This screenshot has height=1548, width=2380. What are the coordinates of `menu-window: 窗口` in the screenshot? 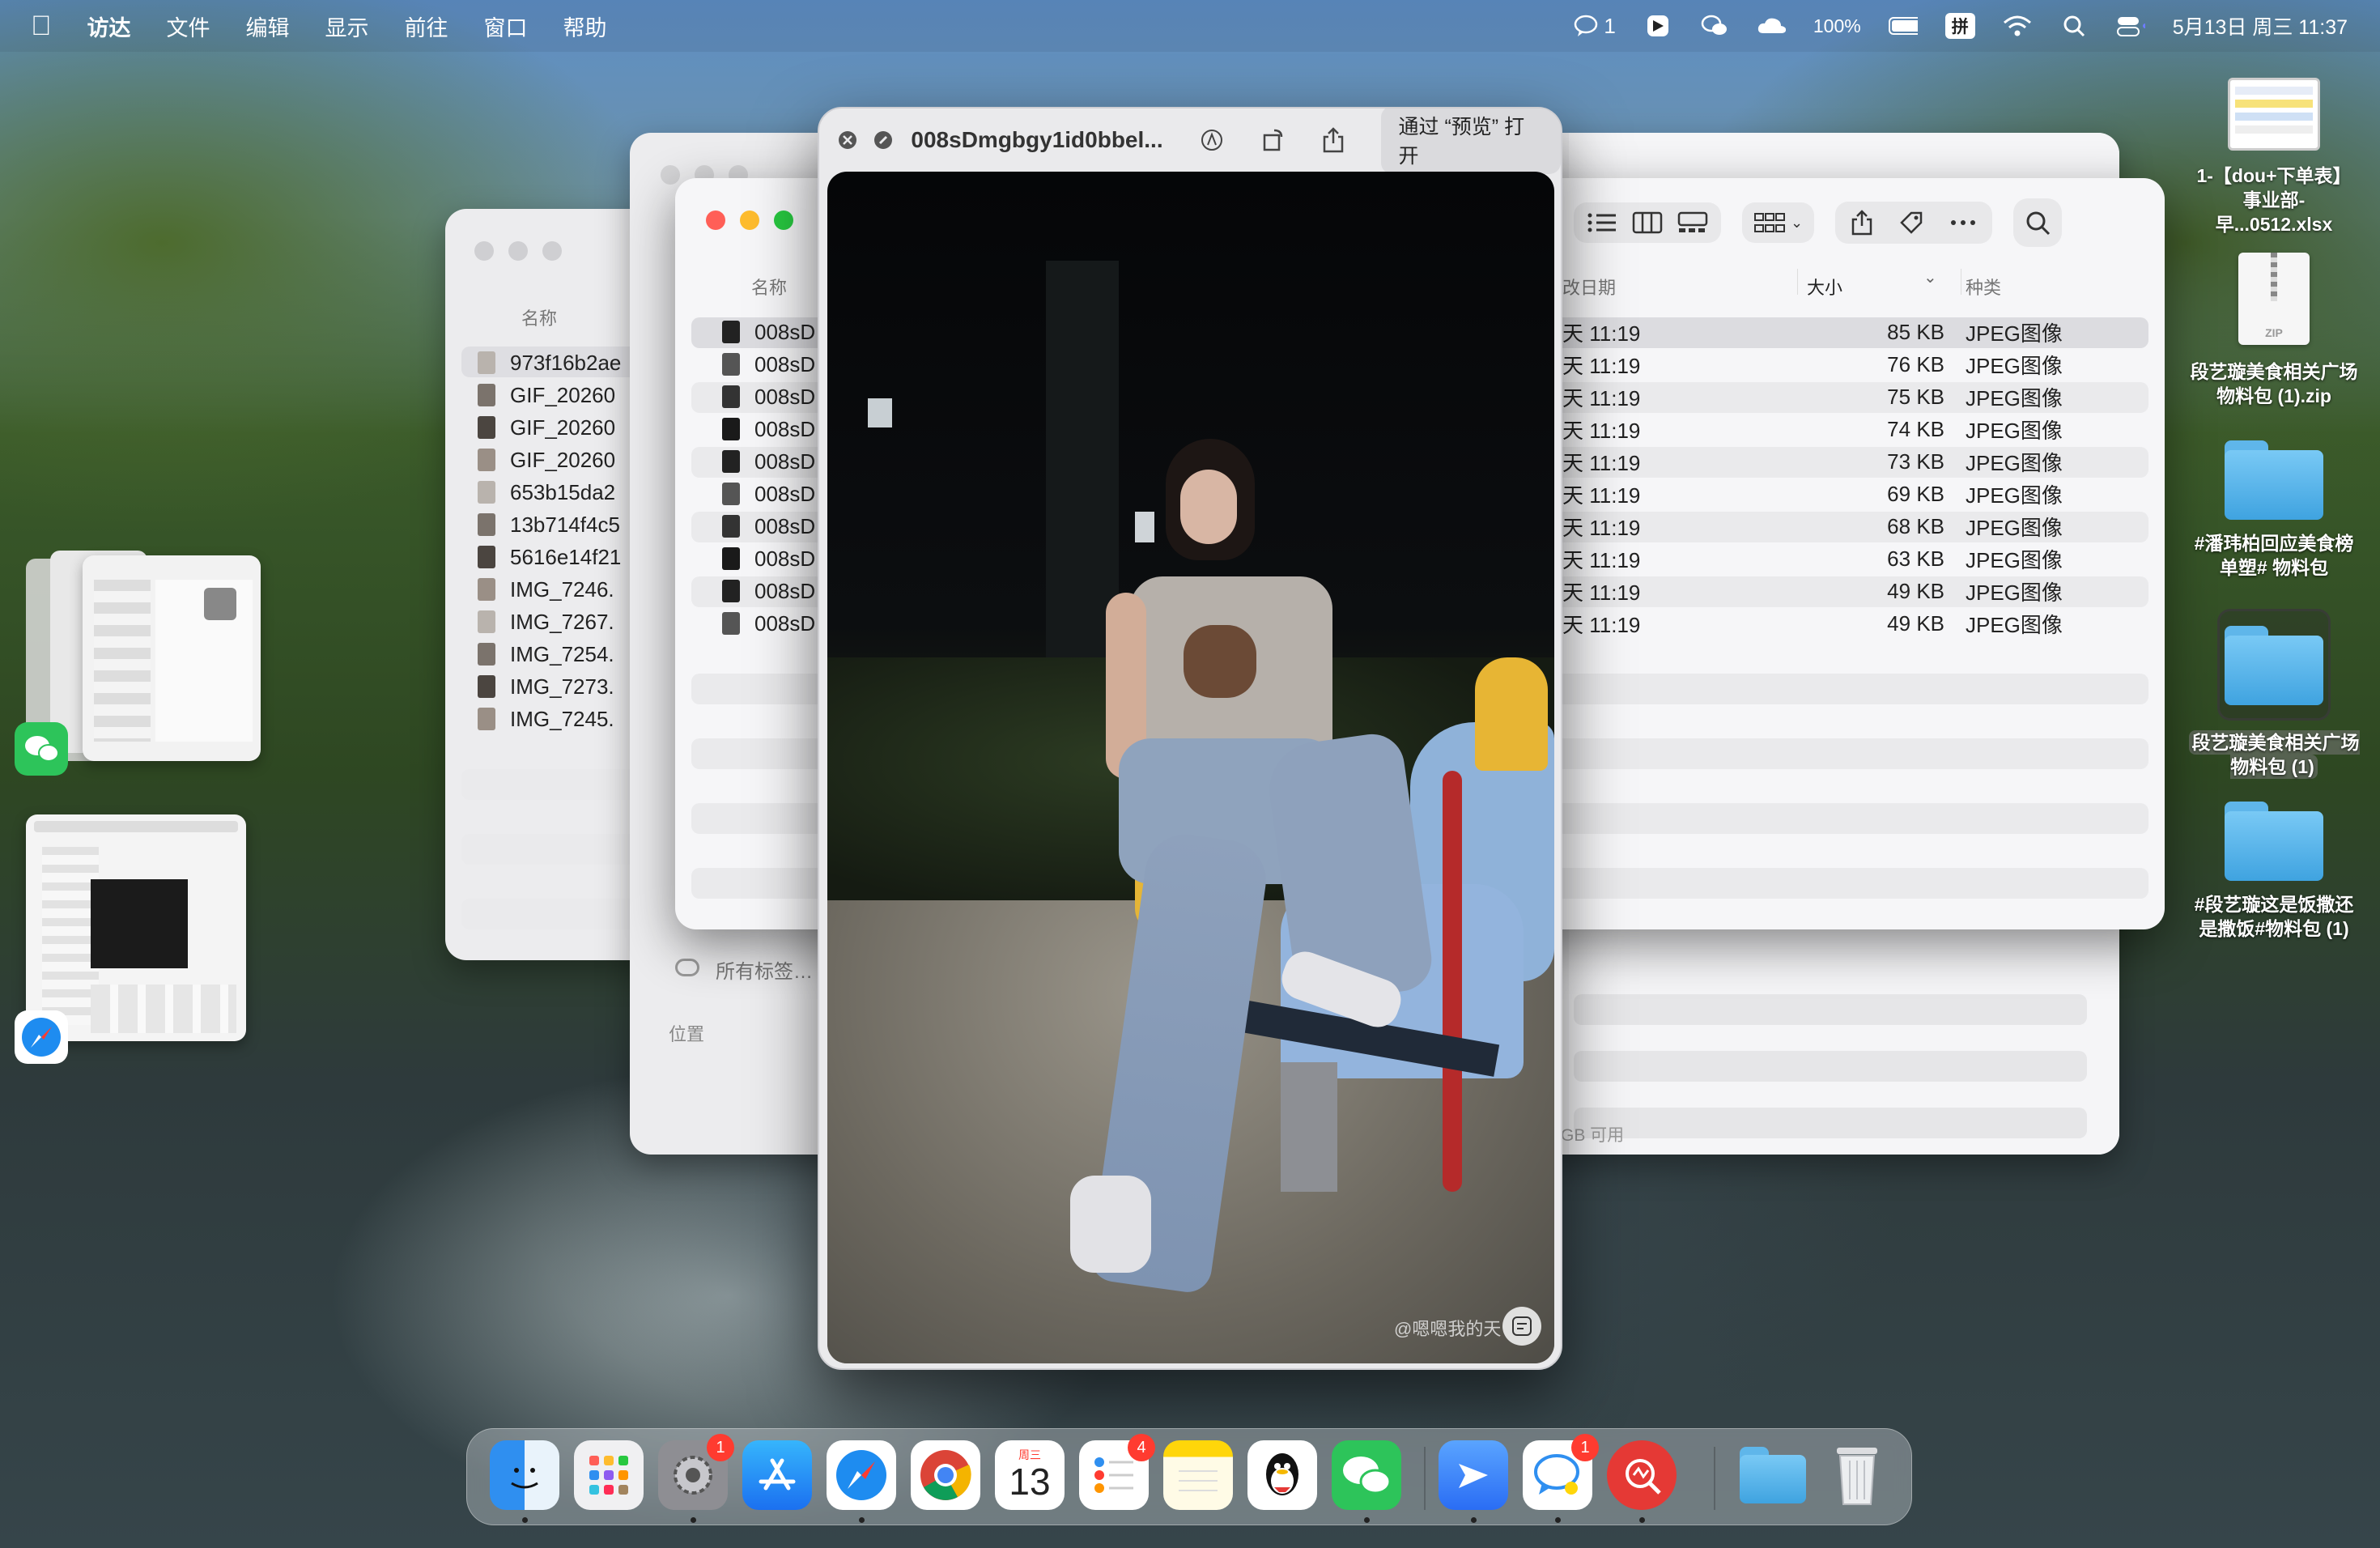 It's located at (506, 27).